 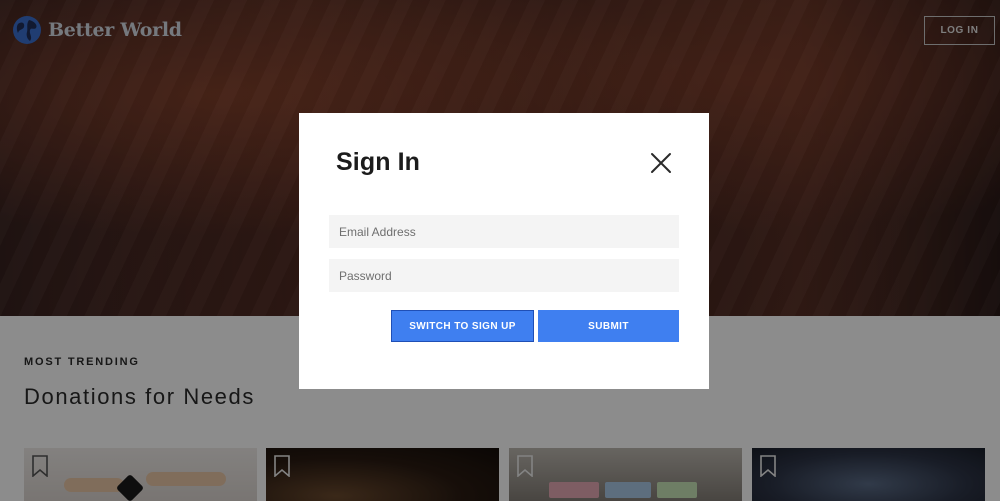 What do you see at coordinates (504, 275) in the screenshot?
I see `password-field` at bounding box center [504, 275].